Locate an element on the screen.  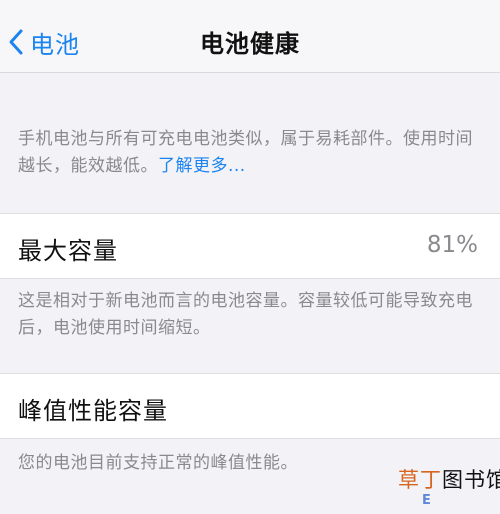
watermark-part-a: 草丁 is located at coordinates (420, 480).